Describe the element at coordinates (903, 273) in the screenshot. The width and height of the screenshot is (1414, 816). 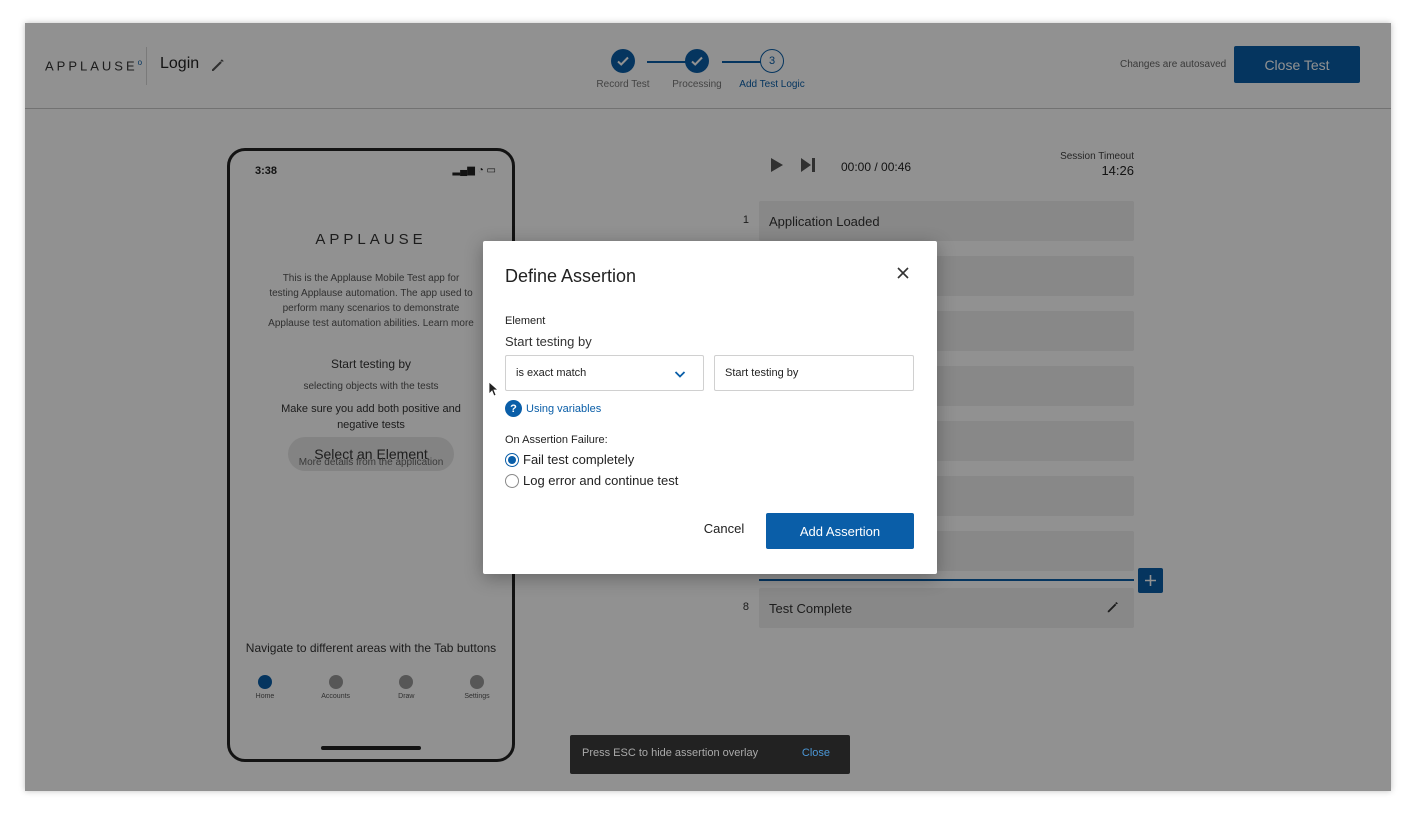
I see `close-icon` at that location.